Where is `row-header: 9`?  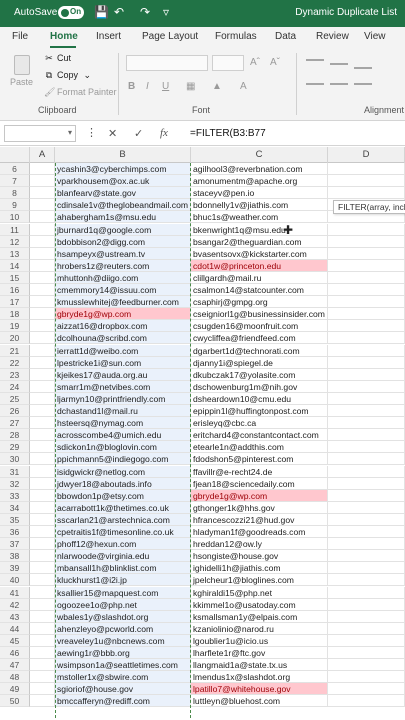
row-header: 9 is located at coordinates (15, 205).